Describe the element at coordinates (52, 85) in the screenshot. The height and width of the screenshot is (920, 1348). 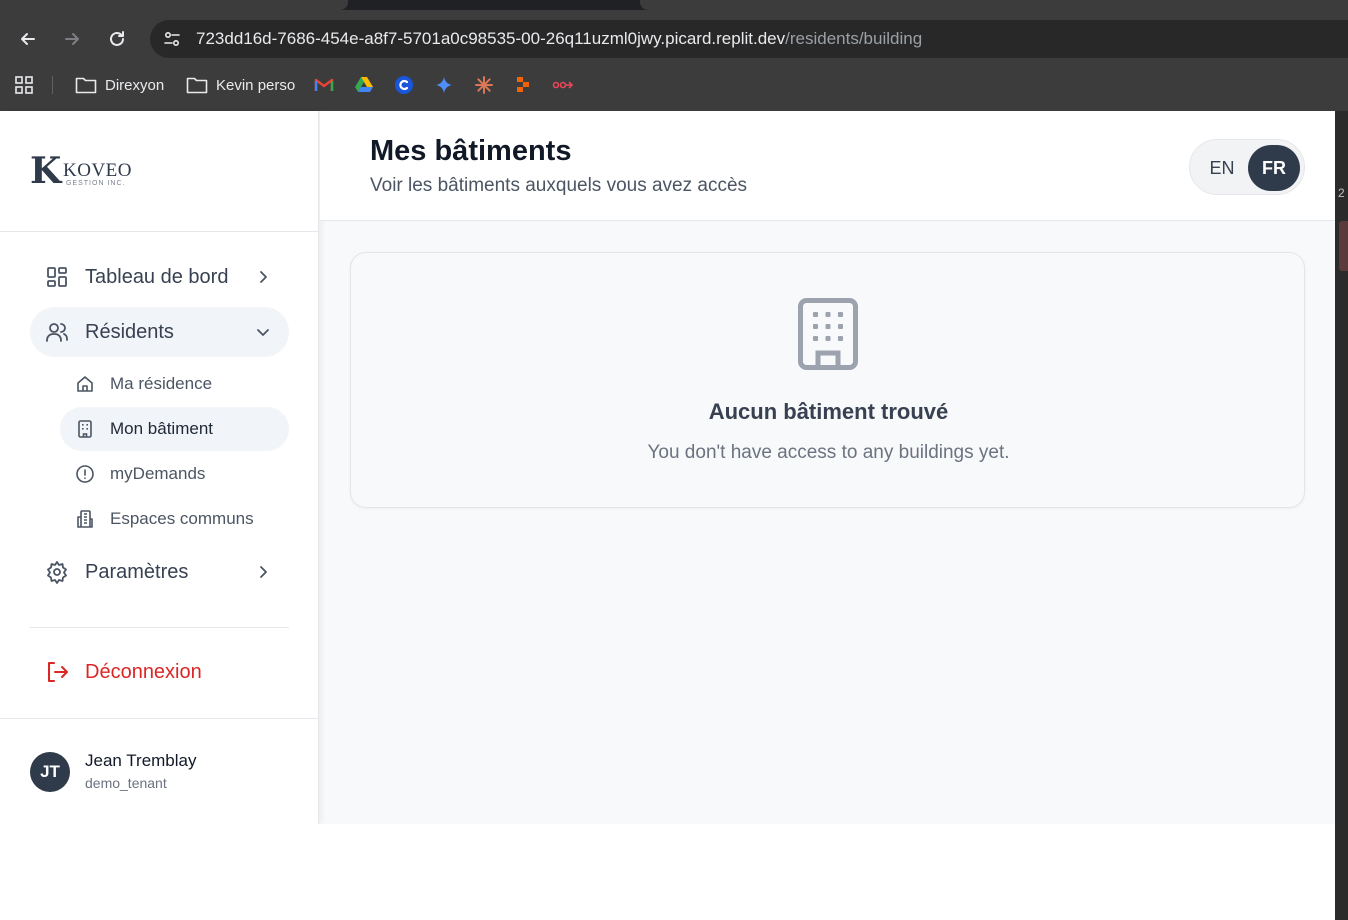
I see `bookmark-separator` at that location.